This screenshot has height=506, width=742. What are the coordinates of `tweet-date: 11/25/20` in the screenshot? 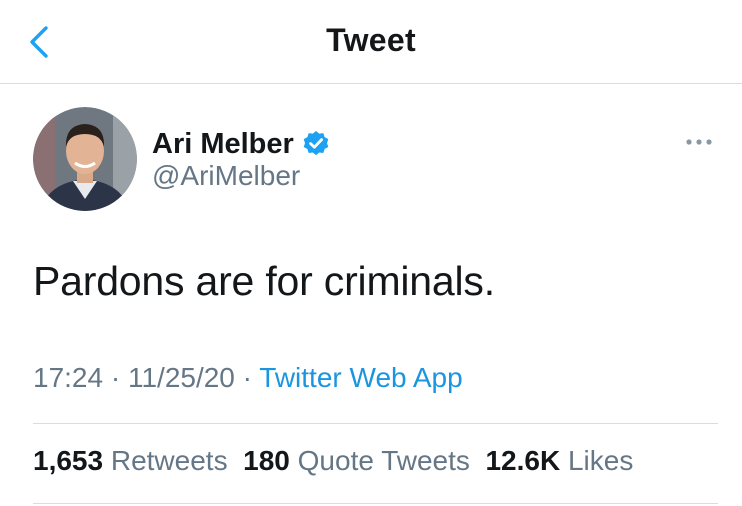 It's located at (181, 377).